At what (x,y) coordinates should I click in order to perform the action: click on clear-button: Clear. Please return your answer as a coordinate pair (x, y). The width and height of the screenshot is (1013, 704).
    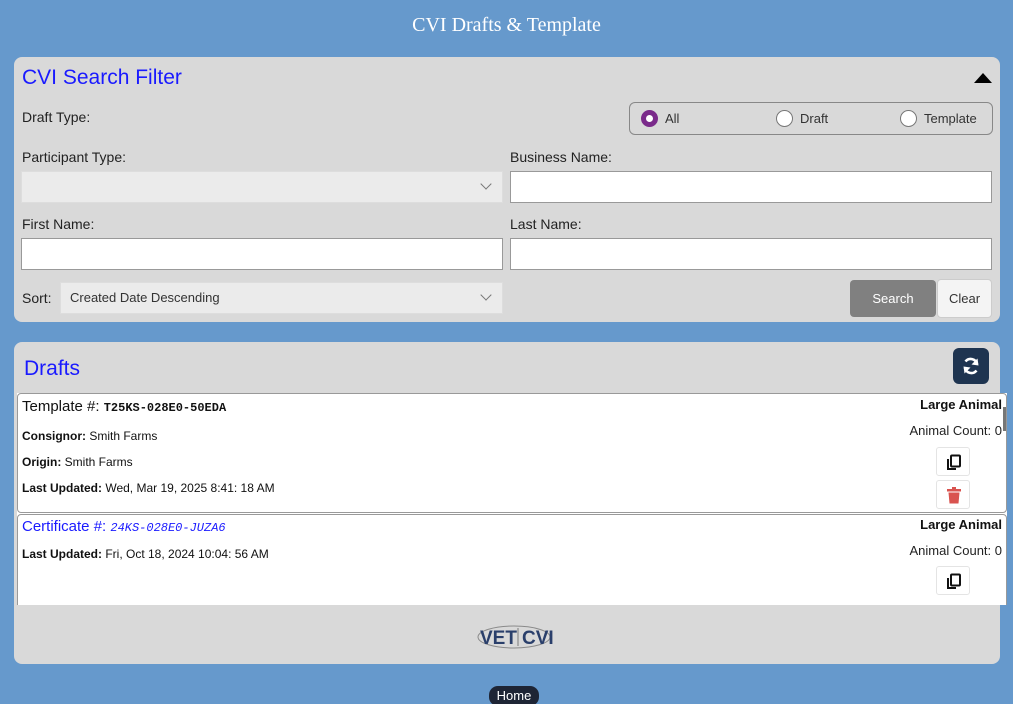
    Looking at the image, I should click on (964, 298).